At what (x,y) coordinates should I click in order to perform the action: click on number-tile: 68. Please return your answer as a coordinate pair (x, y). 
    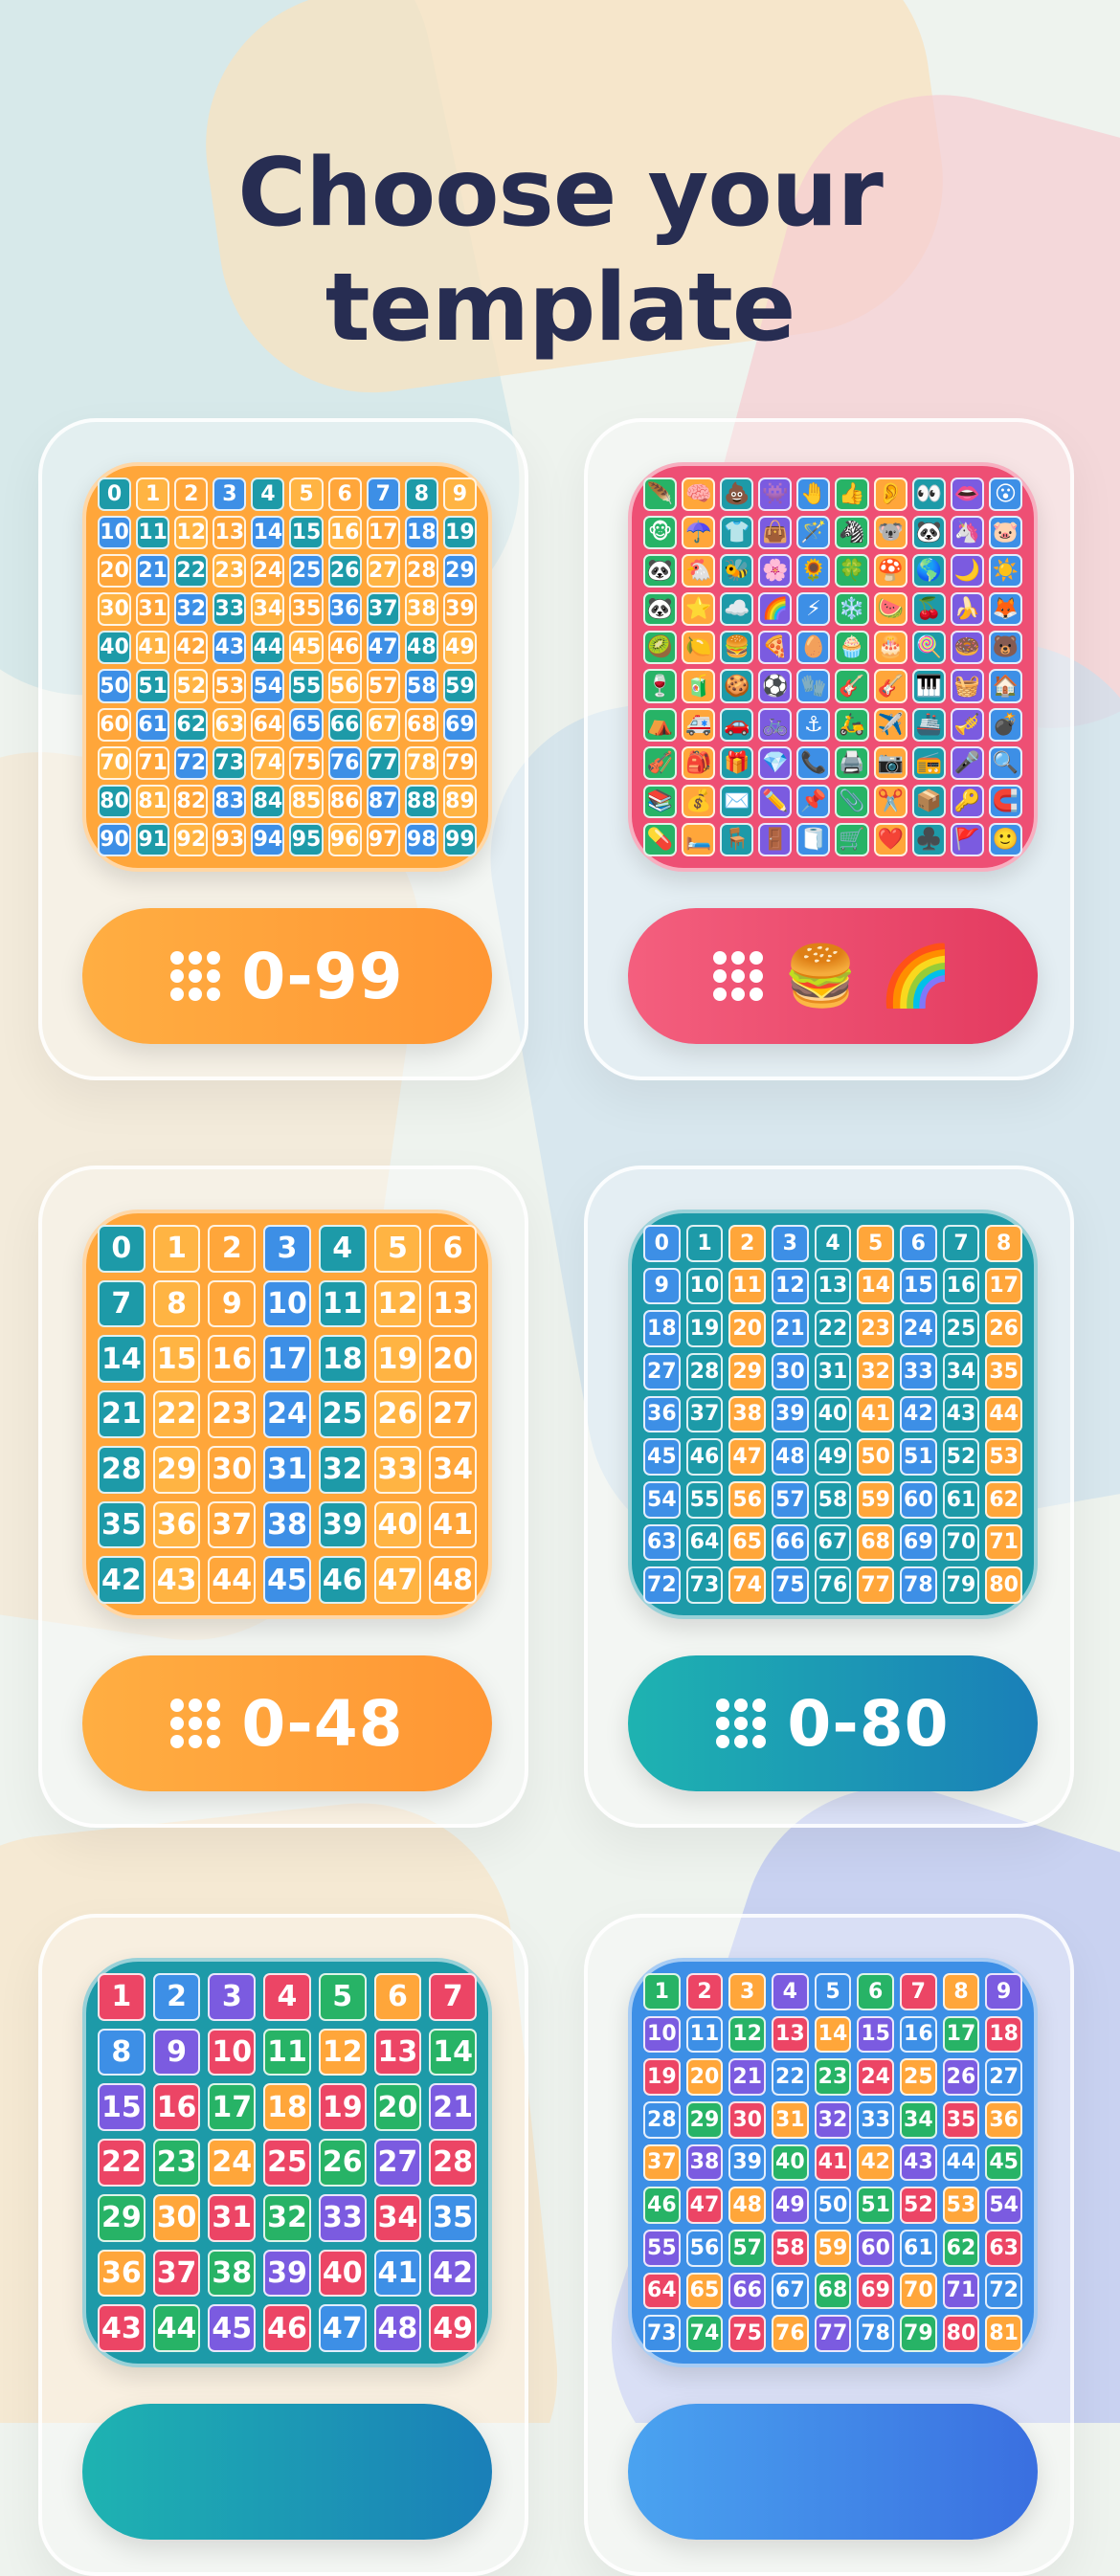
    Looking at the image, I should click on (421, 724).